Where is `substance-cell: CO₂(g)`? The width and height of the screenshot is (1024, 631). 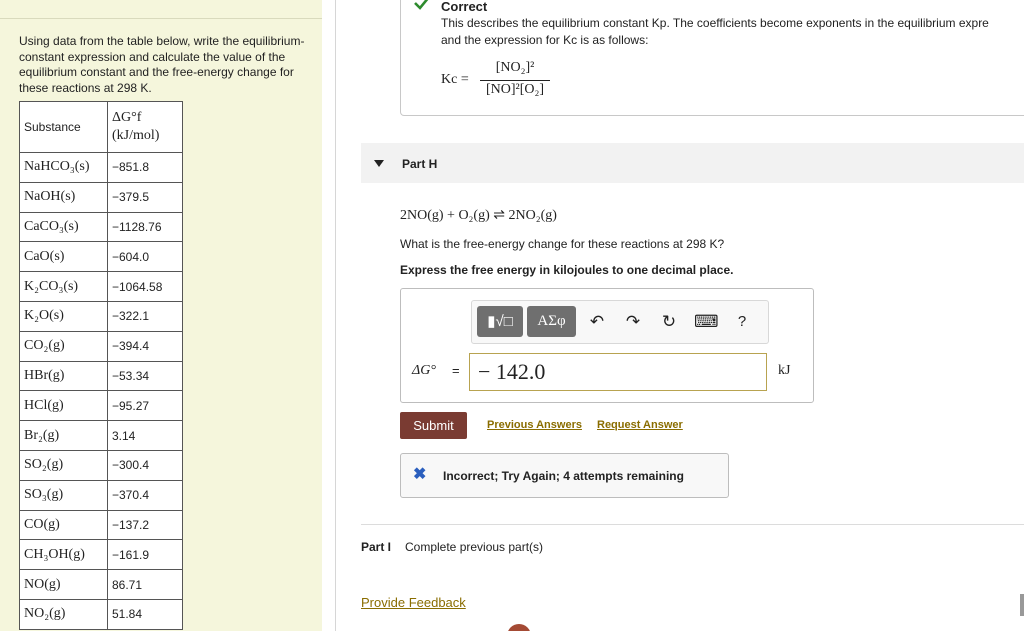
substance-cell: CO₂(g) is located at coordinates (63, 346).